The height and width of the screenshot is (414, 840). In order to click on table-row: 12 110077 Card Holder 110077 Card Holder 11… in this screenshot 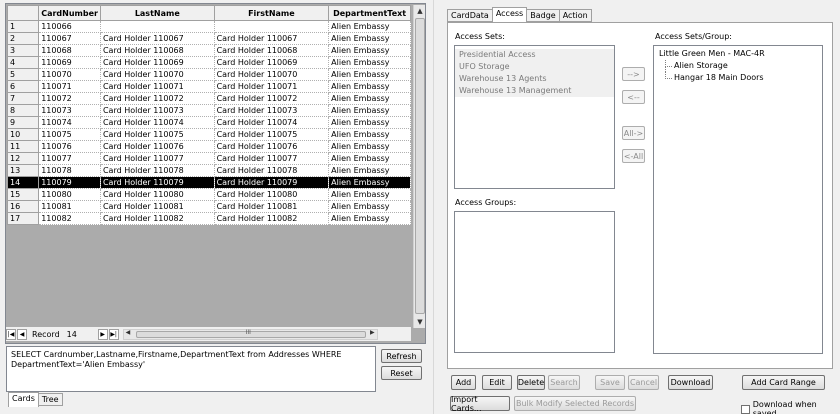, I will do `click(209, 158)`.